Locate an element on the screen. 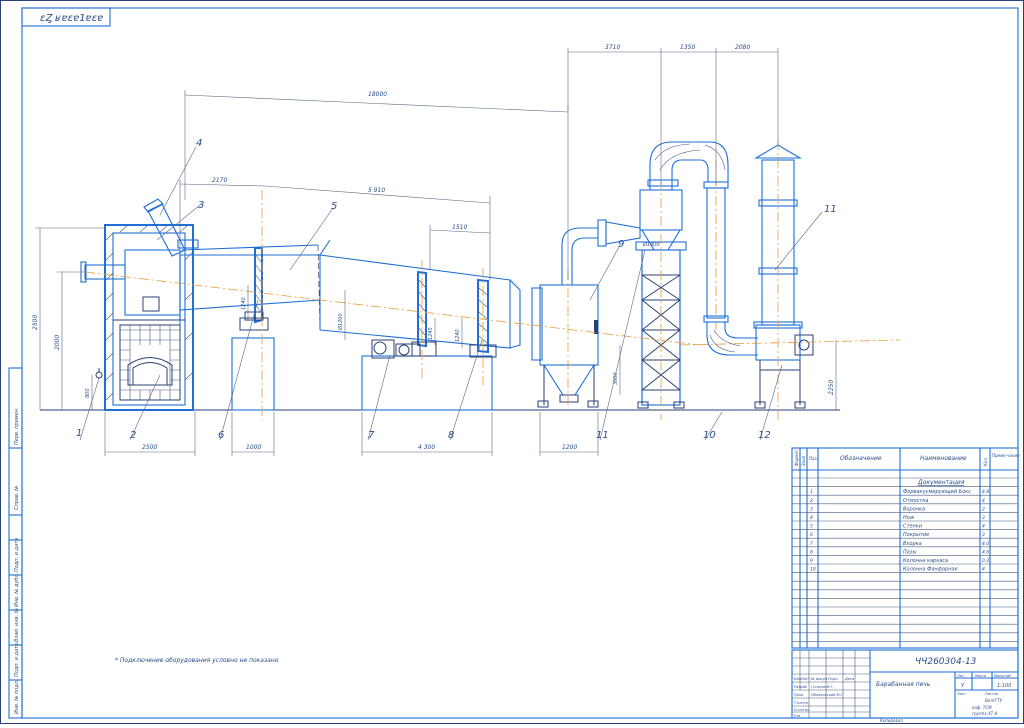  bom-header-name: Наименование is located at coordinates (943, 458).